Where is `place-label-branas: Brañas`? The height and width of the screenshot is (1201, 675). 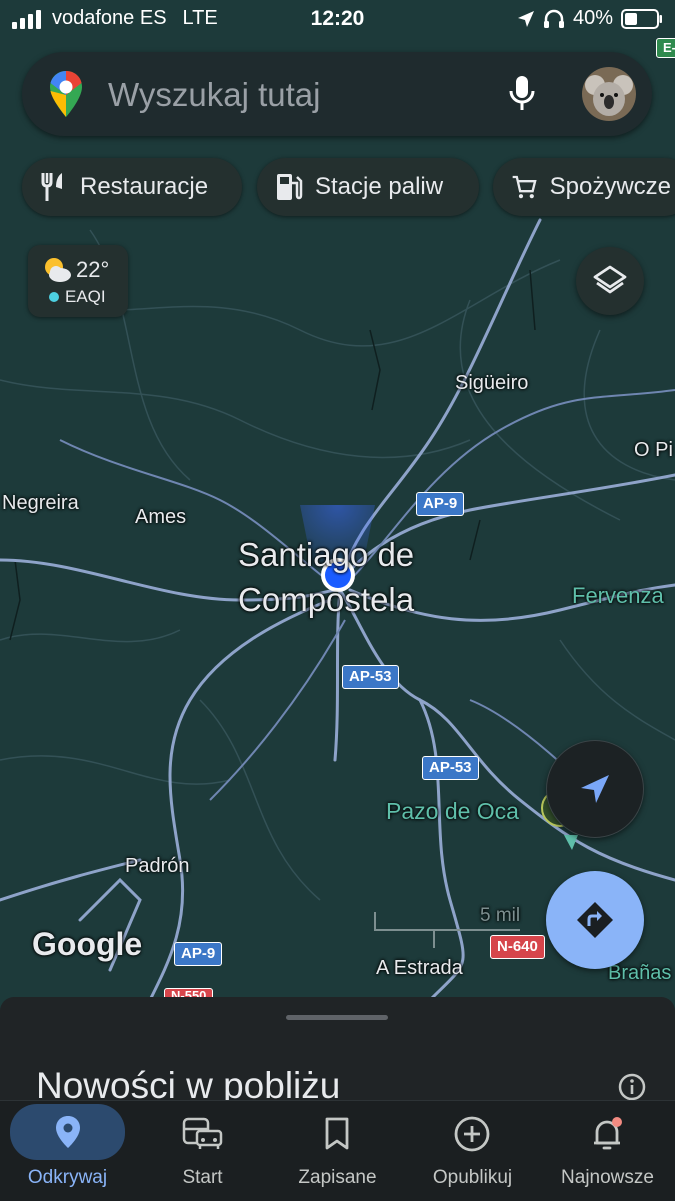
place-label-branas: Brañas is located at coordinates (639, 973).